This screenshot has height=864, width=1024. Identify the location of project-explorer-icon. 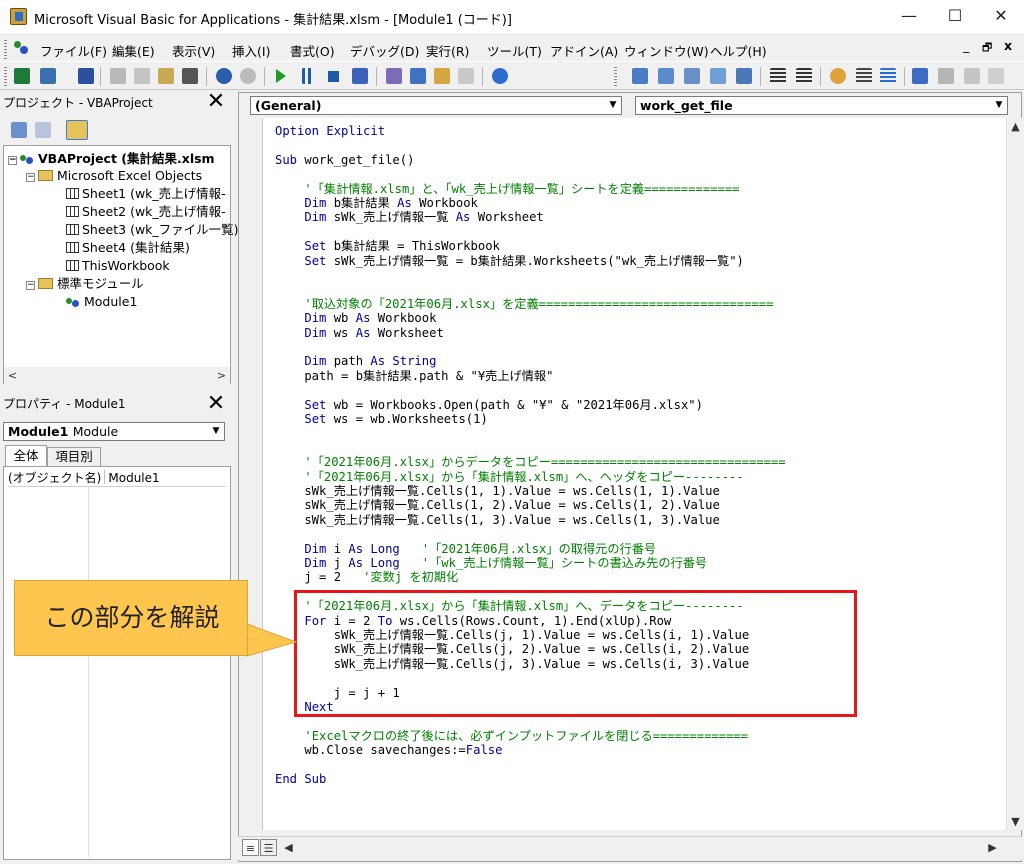
(394, 76).